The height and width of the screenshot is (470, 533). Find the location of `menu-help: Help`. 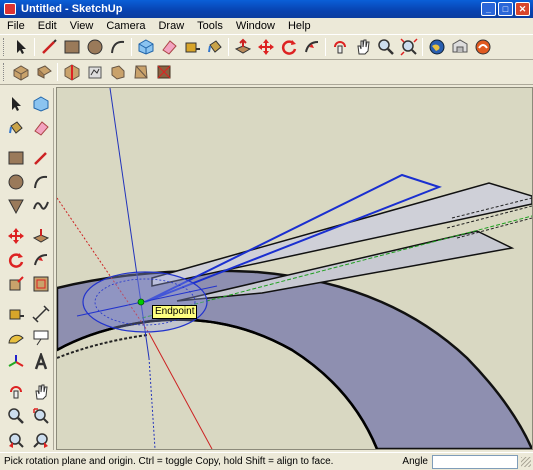

menu-help: Help is located at coordinates (299, 26).